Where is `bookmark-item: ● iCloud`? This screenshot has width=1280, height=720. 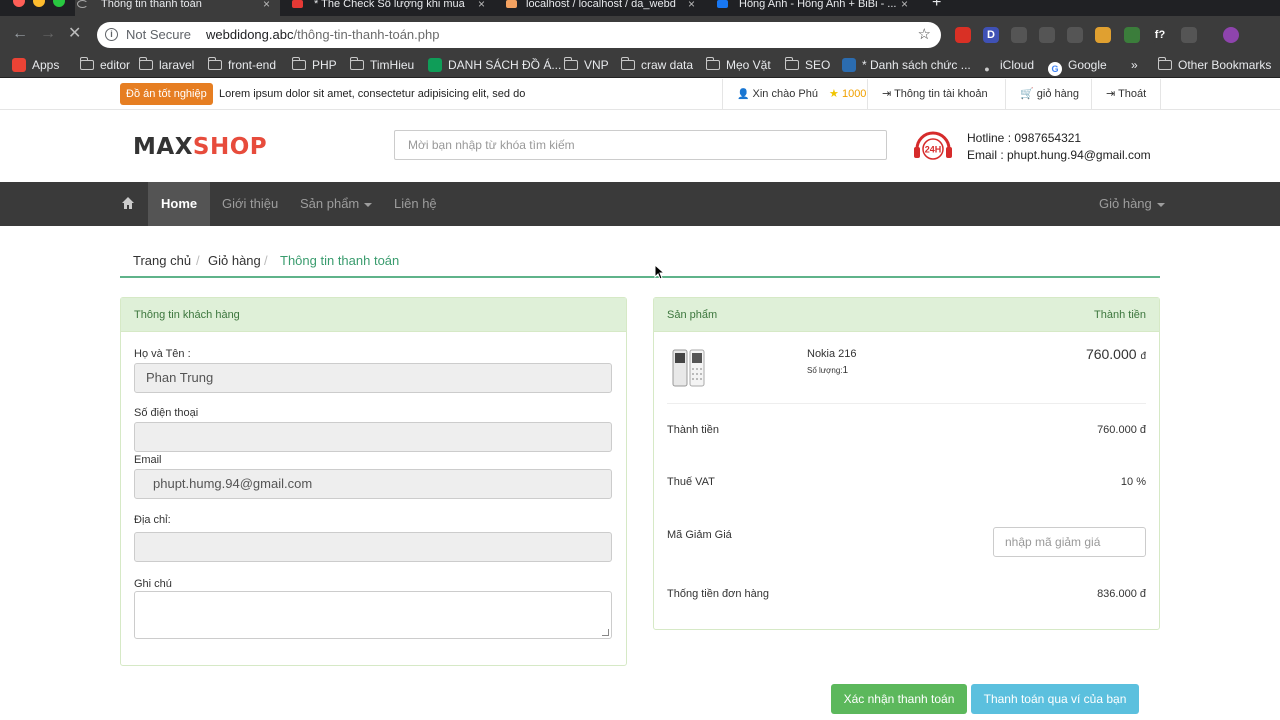
bookmark-item: ● iCloud is located at coordinates (1007, 65).